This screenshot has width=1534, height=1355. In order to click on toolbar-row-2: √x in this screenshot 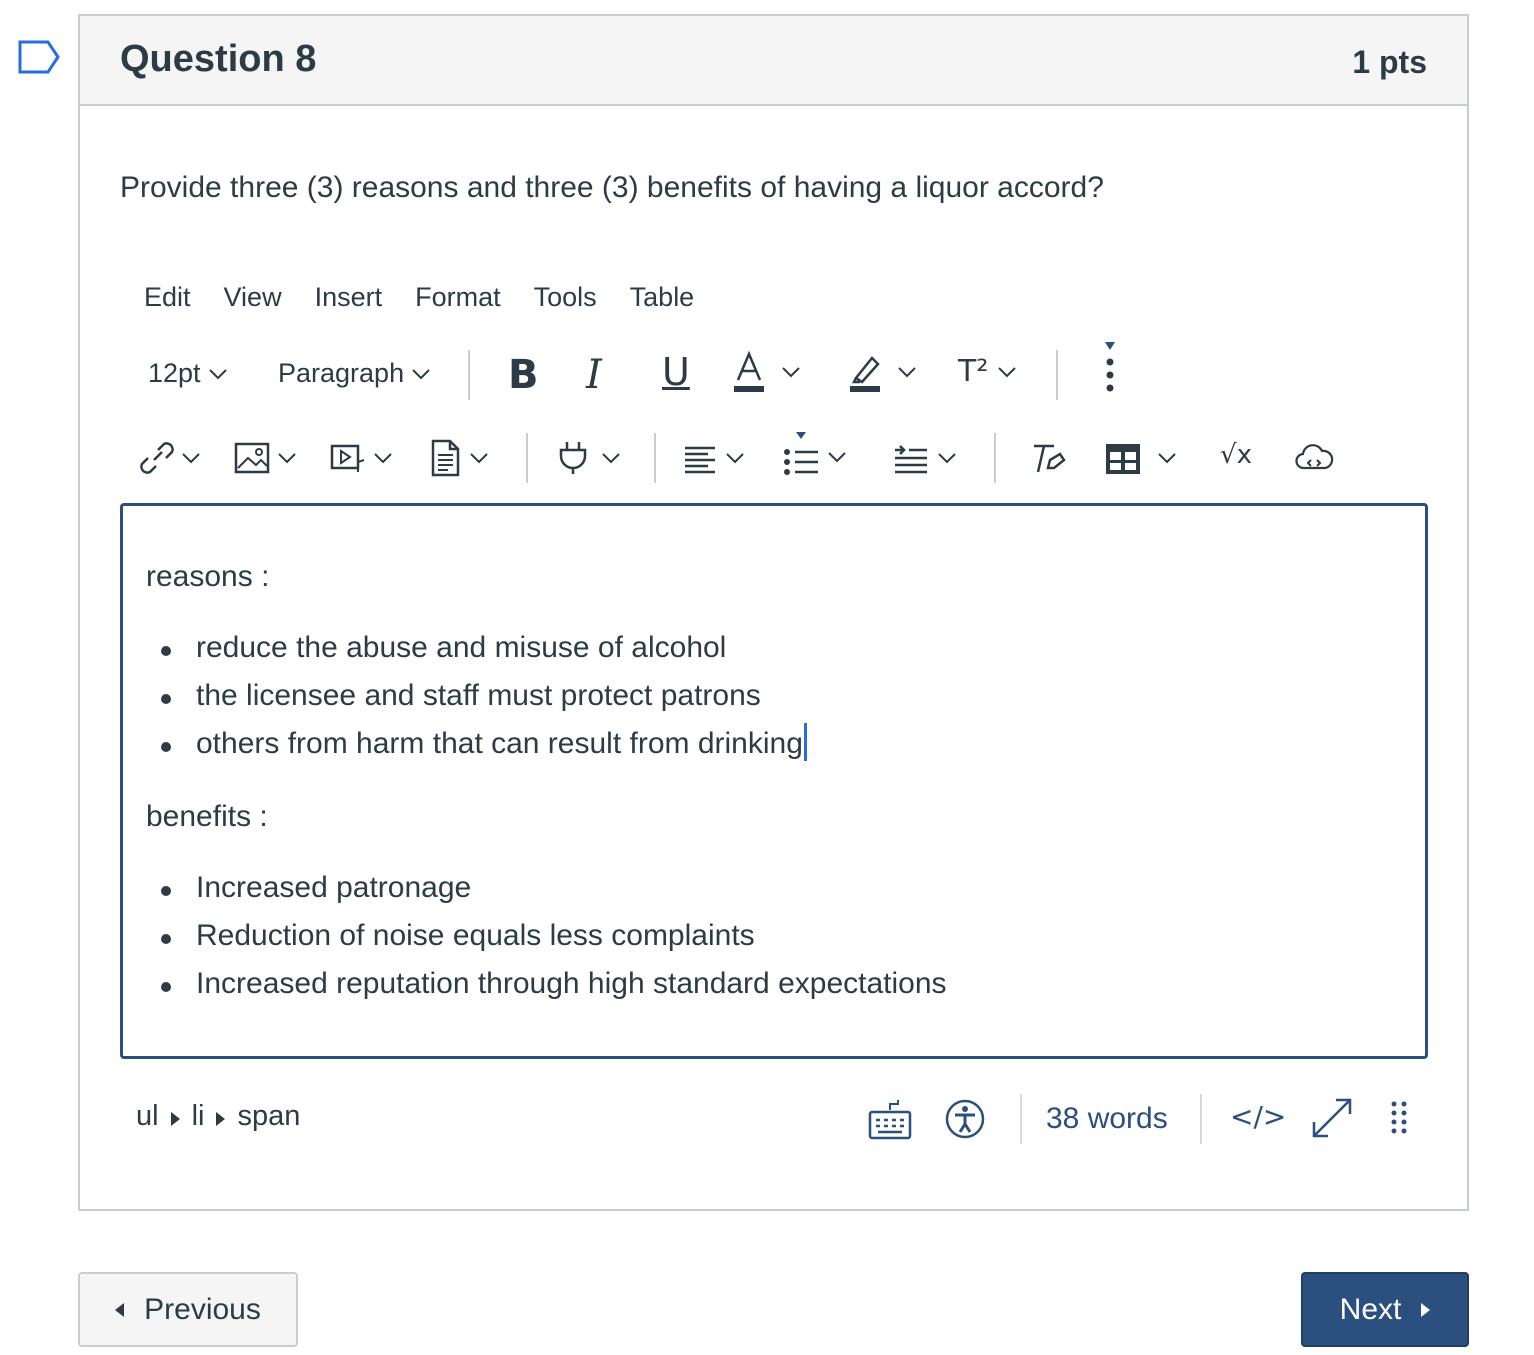, I will do `click(763, 458)`.